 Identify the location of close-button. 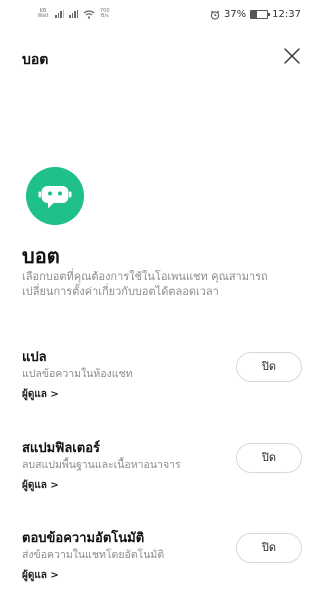
(292, 56).